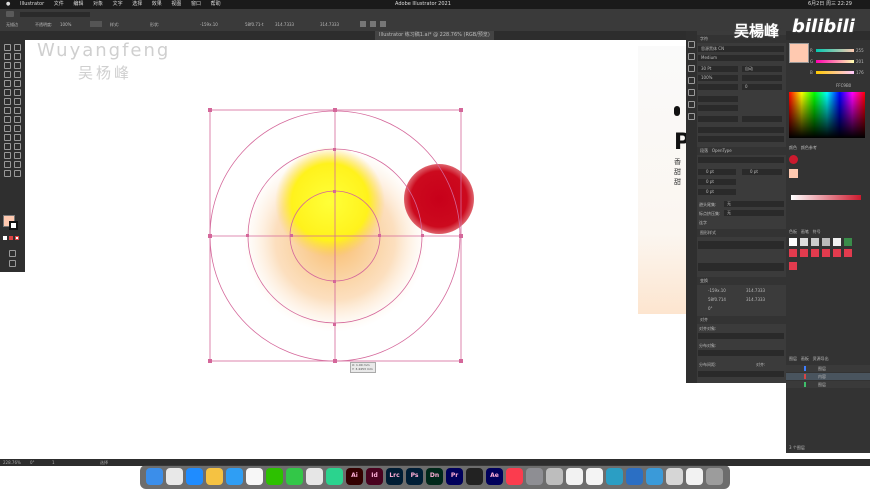 The height and width of the screenshot is (489, 870). What do you see at coordinates (176, 4) in the screenshot?
I see `menu-view: 视图` at bounding box center [176, 4].